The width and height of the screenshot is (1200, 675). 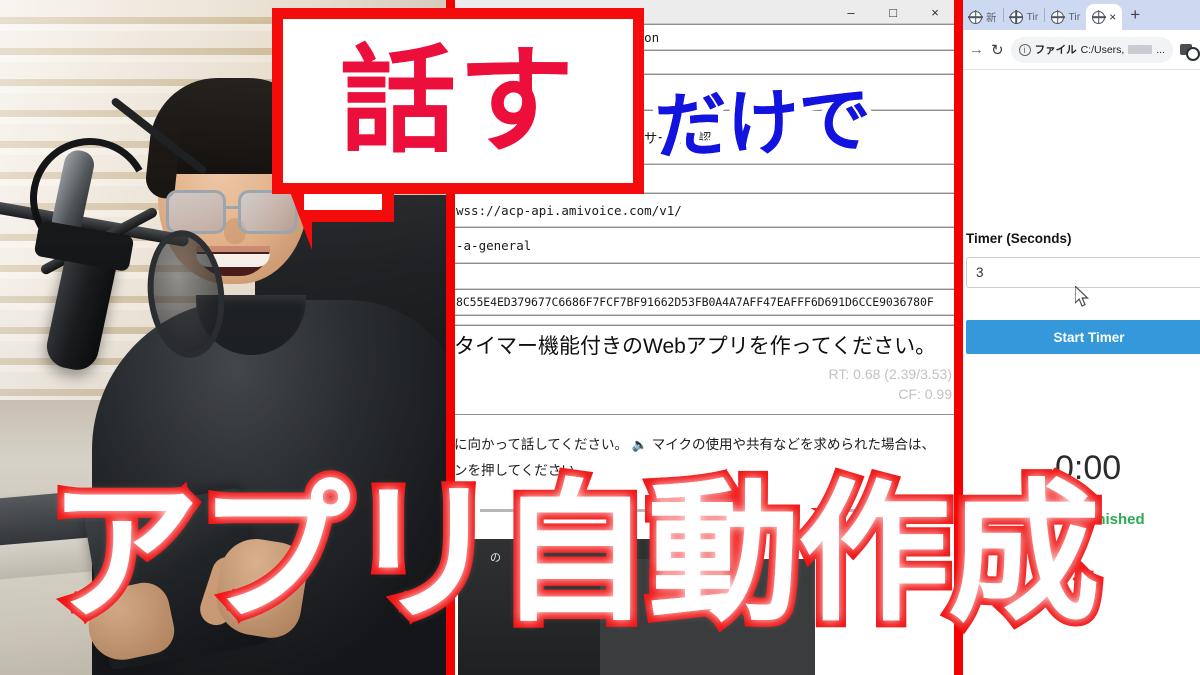 I want to click on browser-tab-1: Tir, so click(x=1024, y=17).